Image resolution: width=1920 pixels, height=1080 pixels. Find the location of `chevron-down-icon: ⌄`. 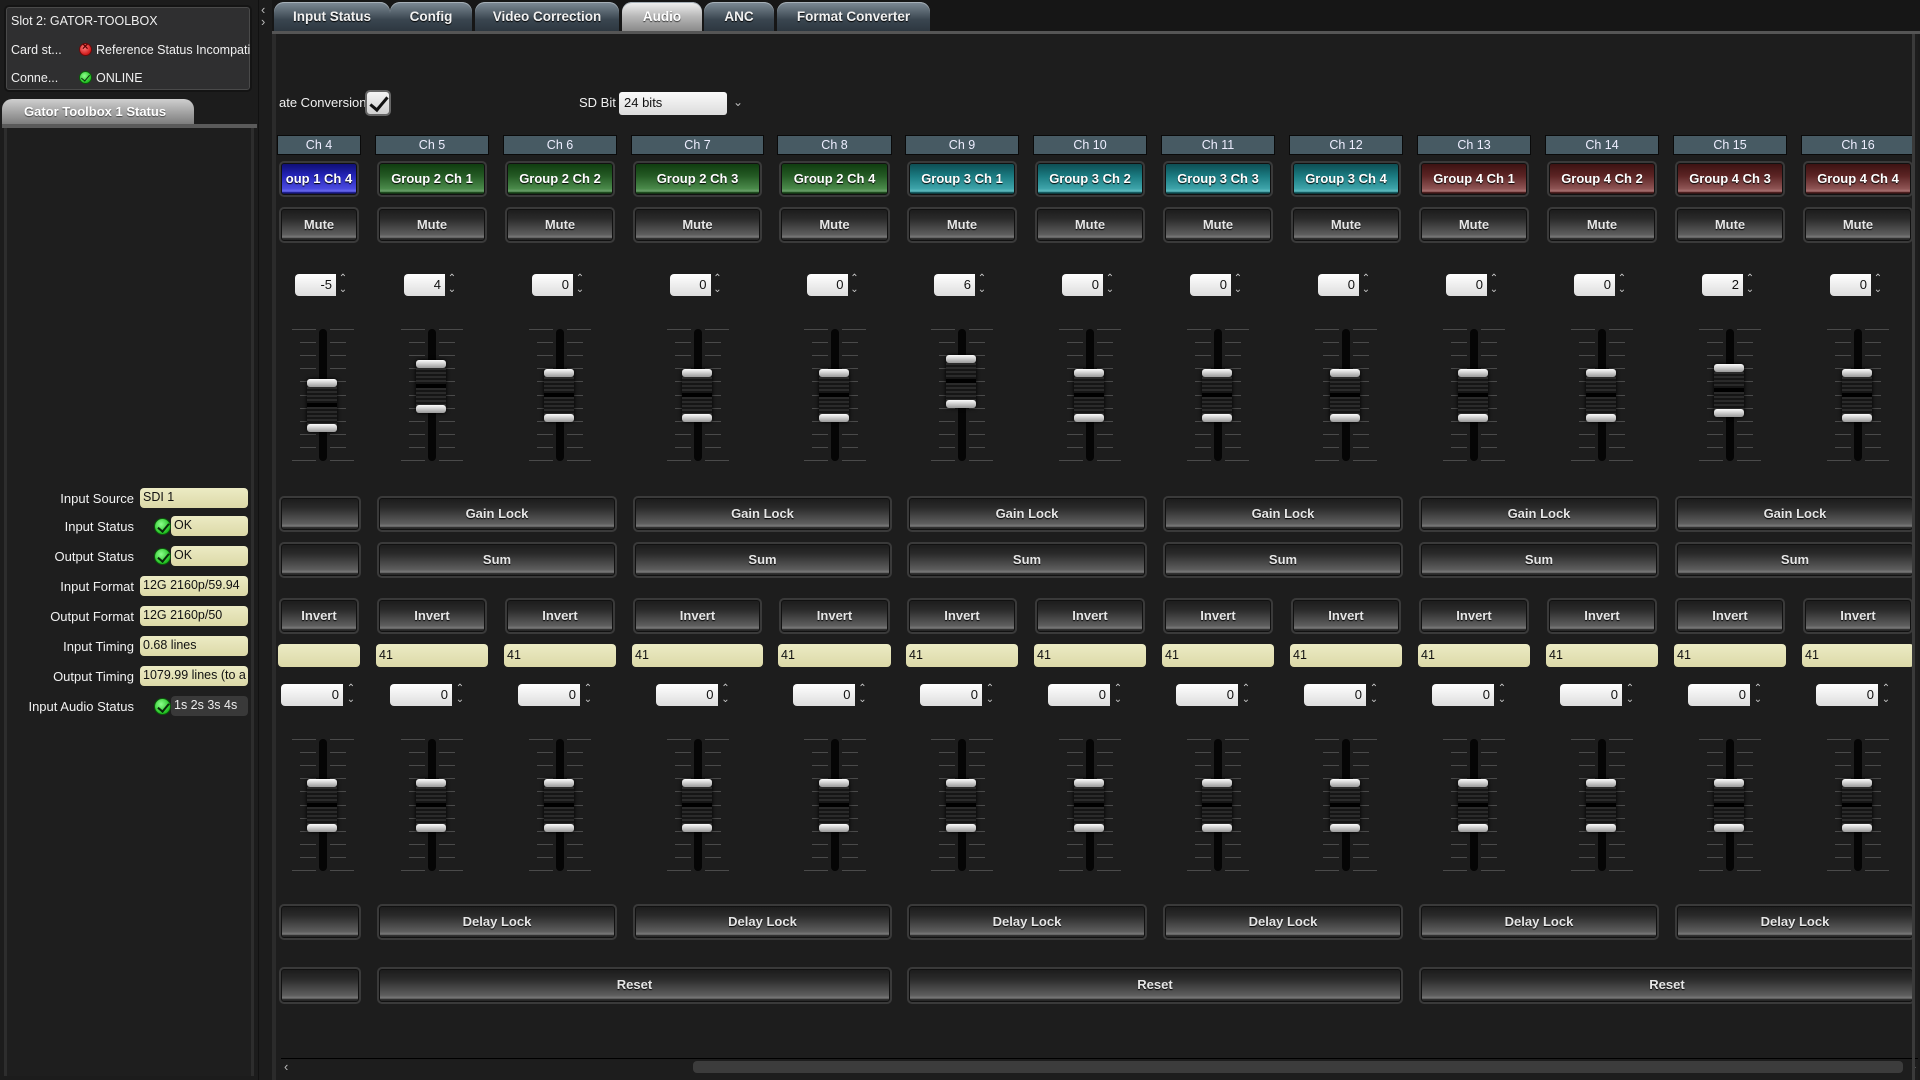

chevron-down-icon: ⌄ is located at coordinates (738, 102).